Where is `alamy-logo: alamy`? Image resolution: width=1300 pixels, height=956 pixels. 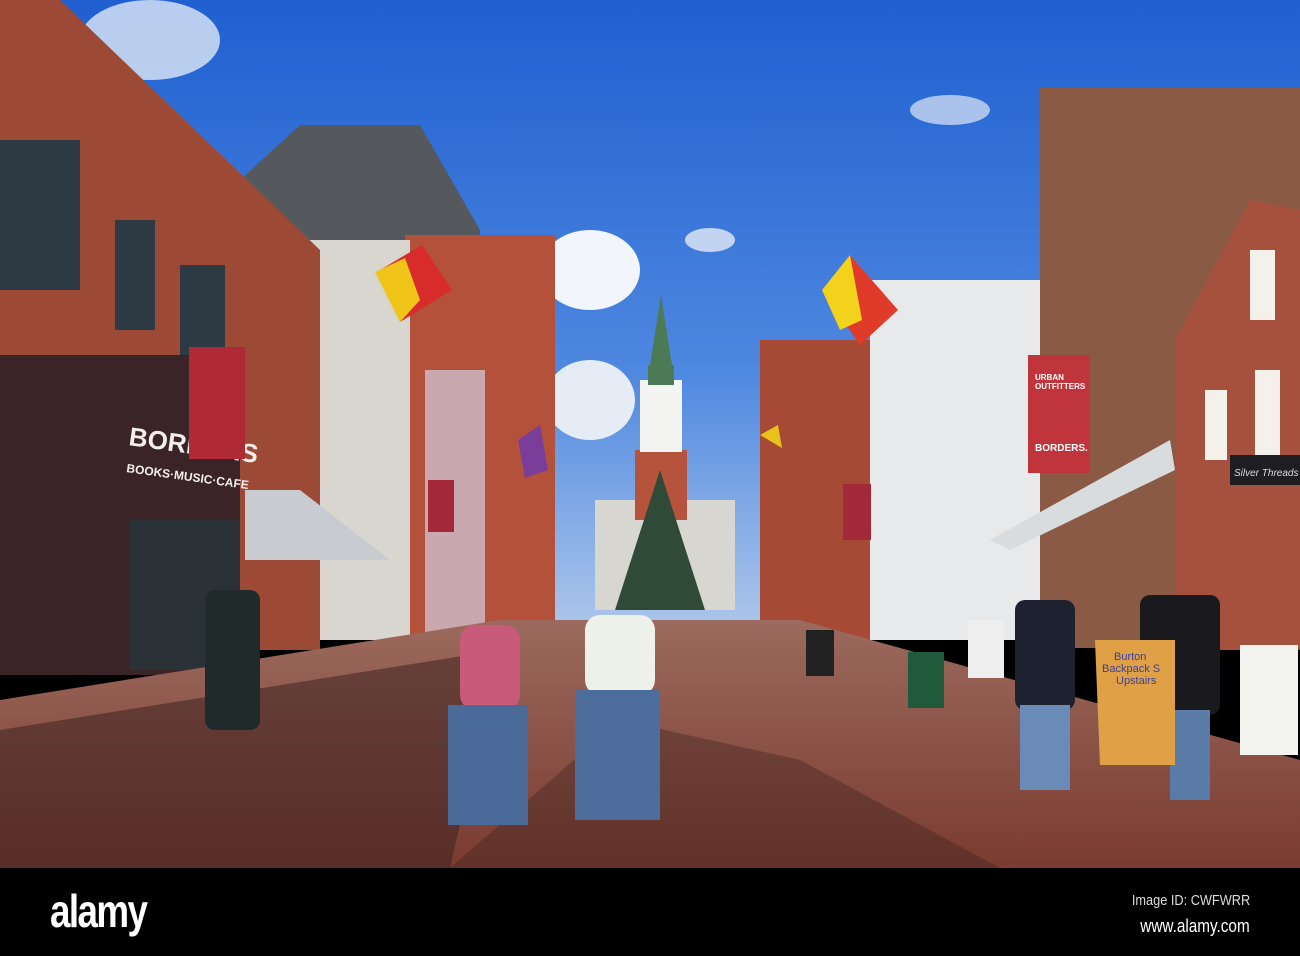
alamy-logo: alamy is located at coordinates (99, 911).